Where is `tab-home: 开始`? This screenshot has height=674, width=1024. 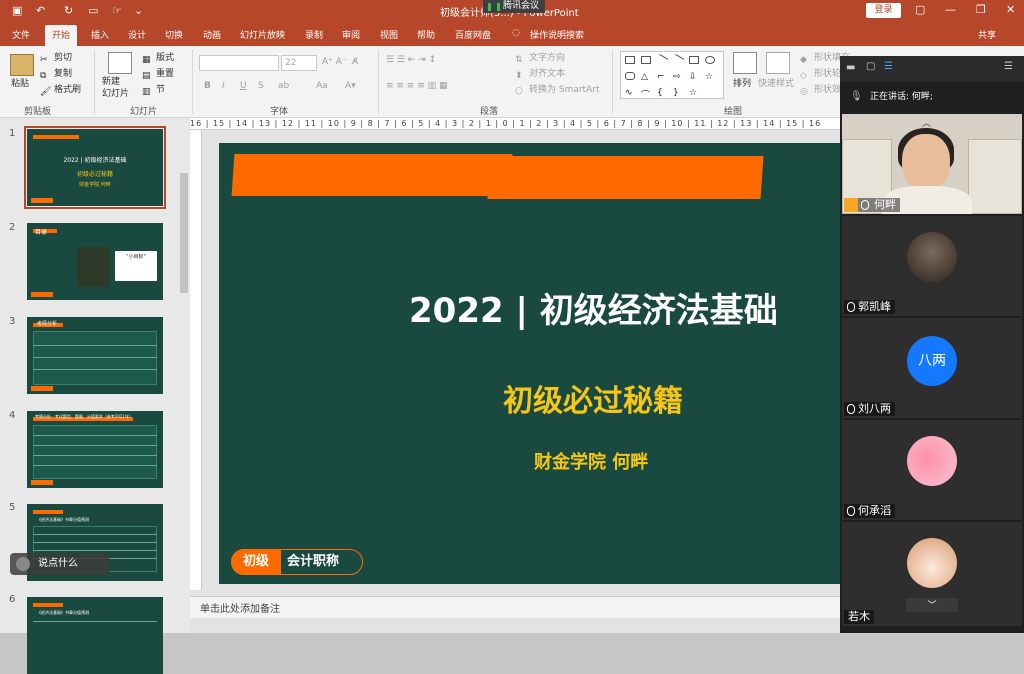
tab-home: 开始 is located at coordinates (61, 35).